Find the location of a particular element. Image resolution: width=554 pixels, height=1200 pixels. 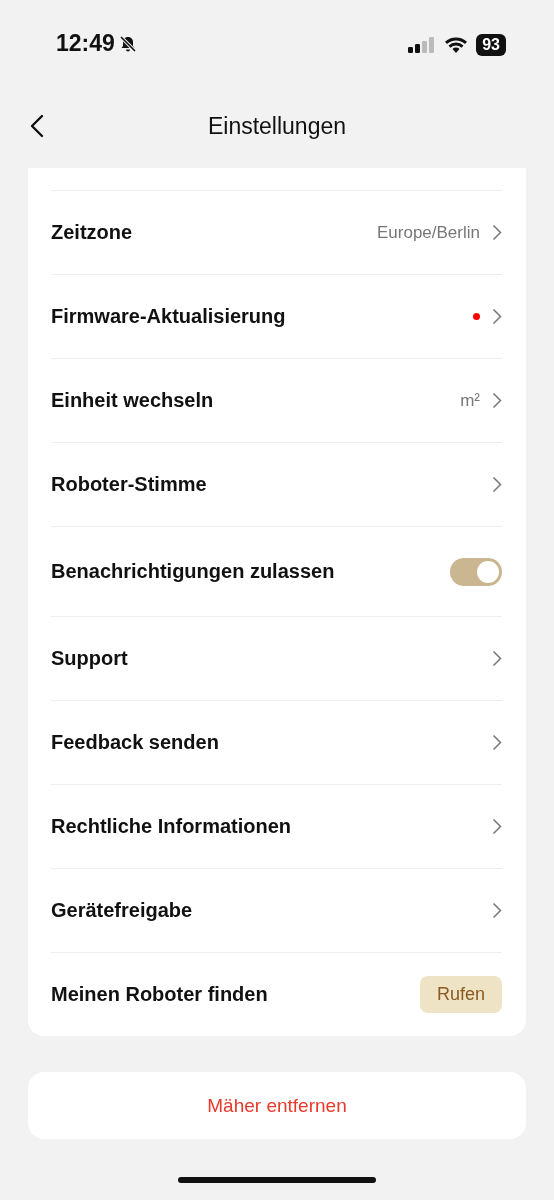

remove-button: Mäher entfernen is located at coordinates (277, 1105).